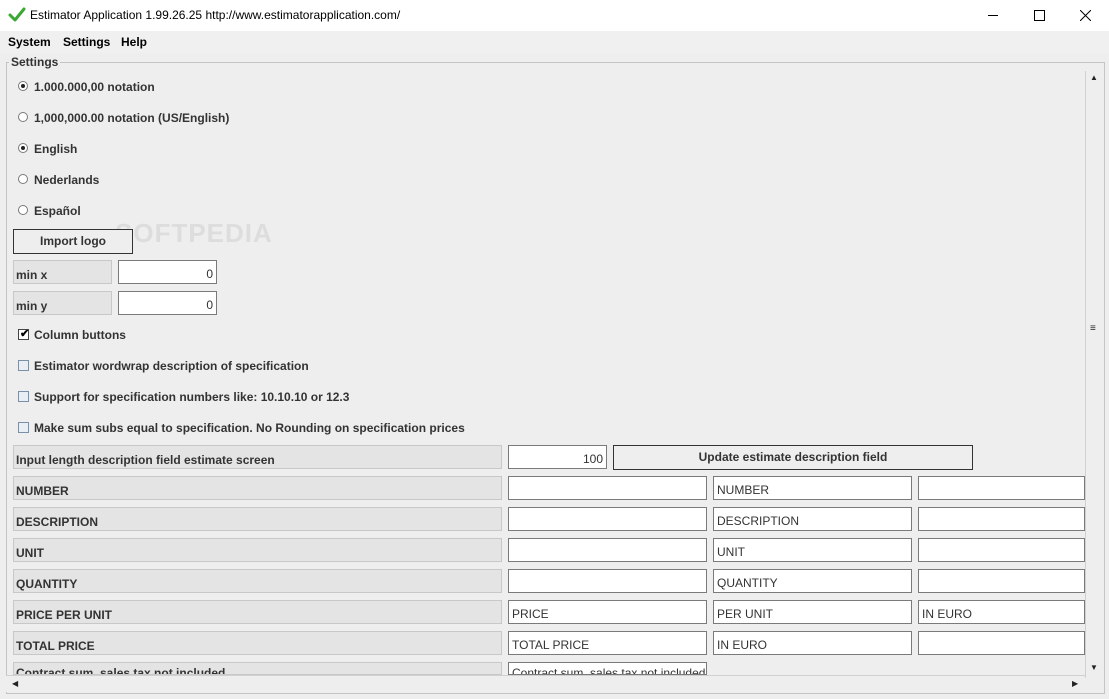  What do you see at coordinates (62, 303) in the screenshot?
I see `min-y-label: min y` at bounding box center [62, 303].